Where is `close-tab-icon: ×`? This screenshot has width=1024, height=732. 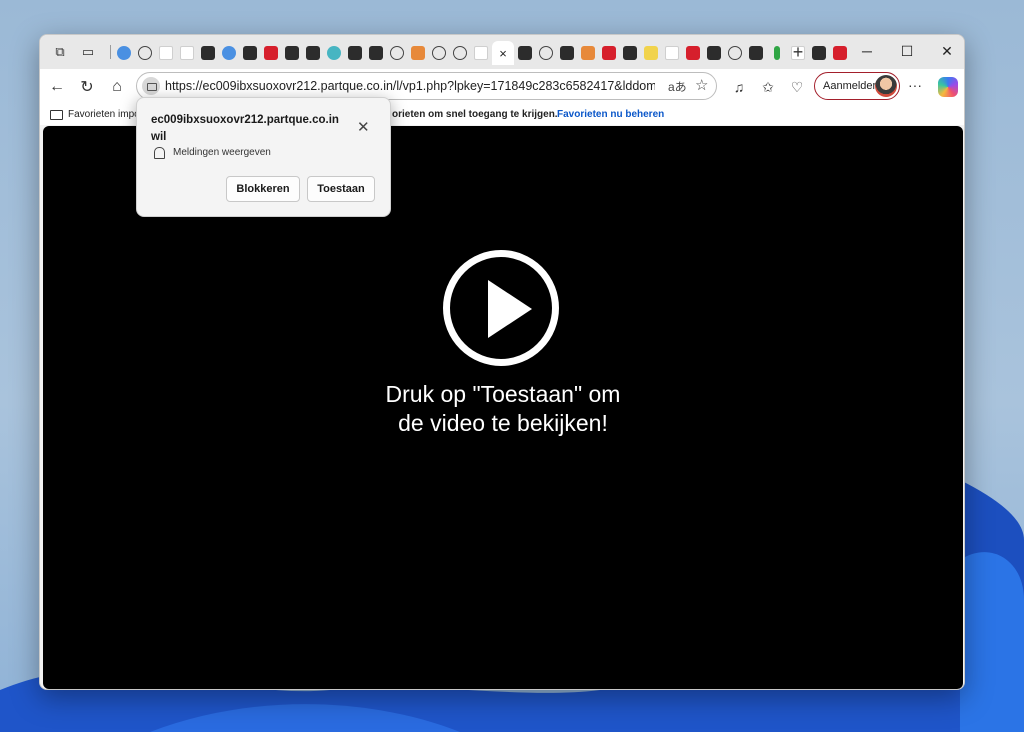 close-tab-icon: × is located at coordinates (503, 53).